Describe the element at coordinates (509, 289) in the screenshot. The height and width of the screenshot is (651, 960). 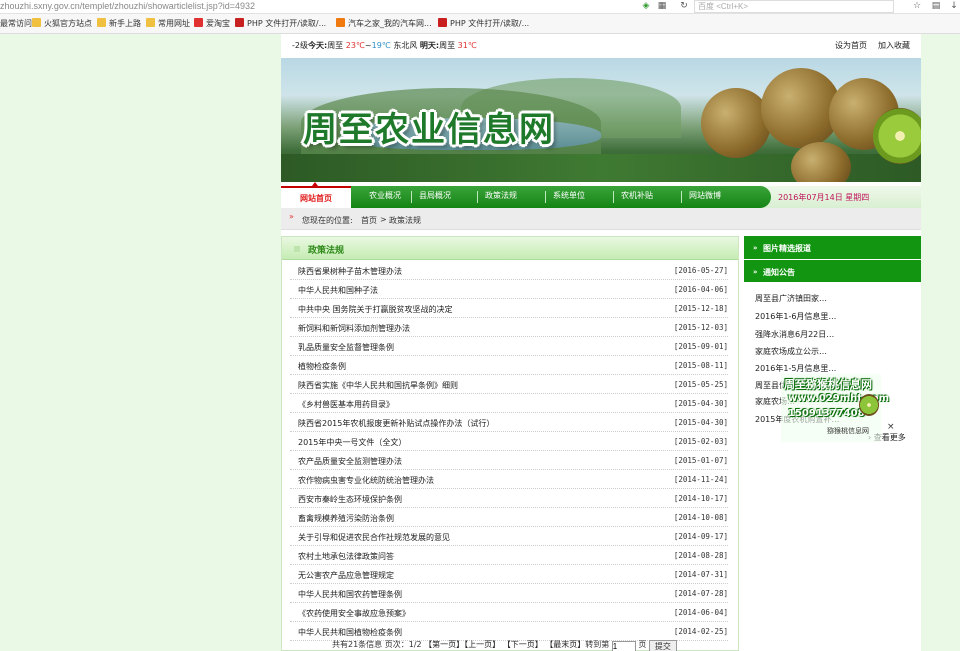
I see `table-row: 中华人民共和国种子法 [2016-04-06]` at that location.